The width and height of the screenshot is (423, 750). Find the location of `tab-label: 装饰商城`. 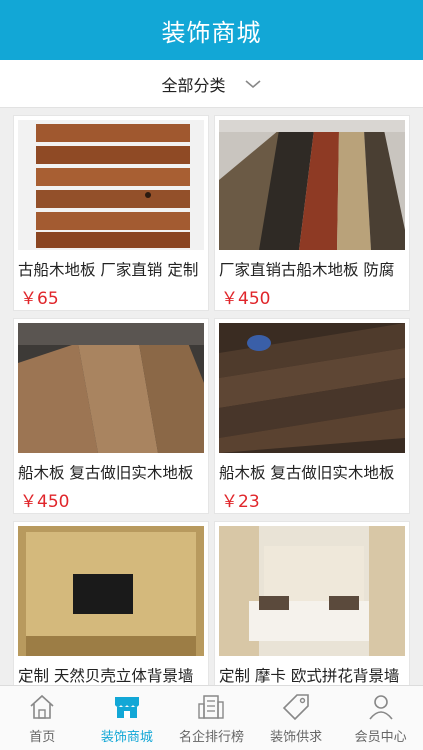

tab-label: 装饰商城 is located at coordinates (126, 737).